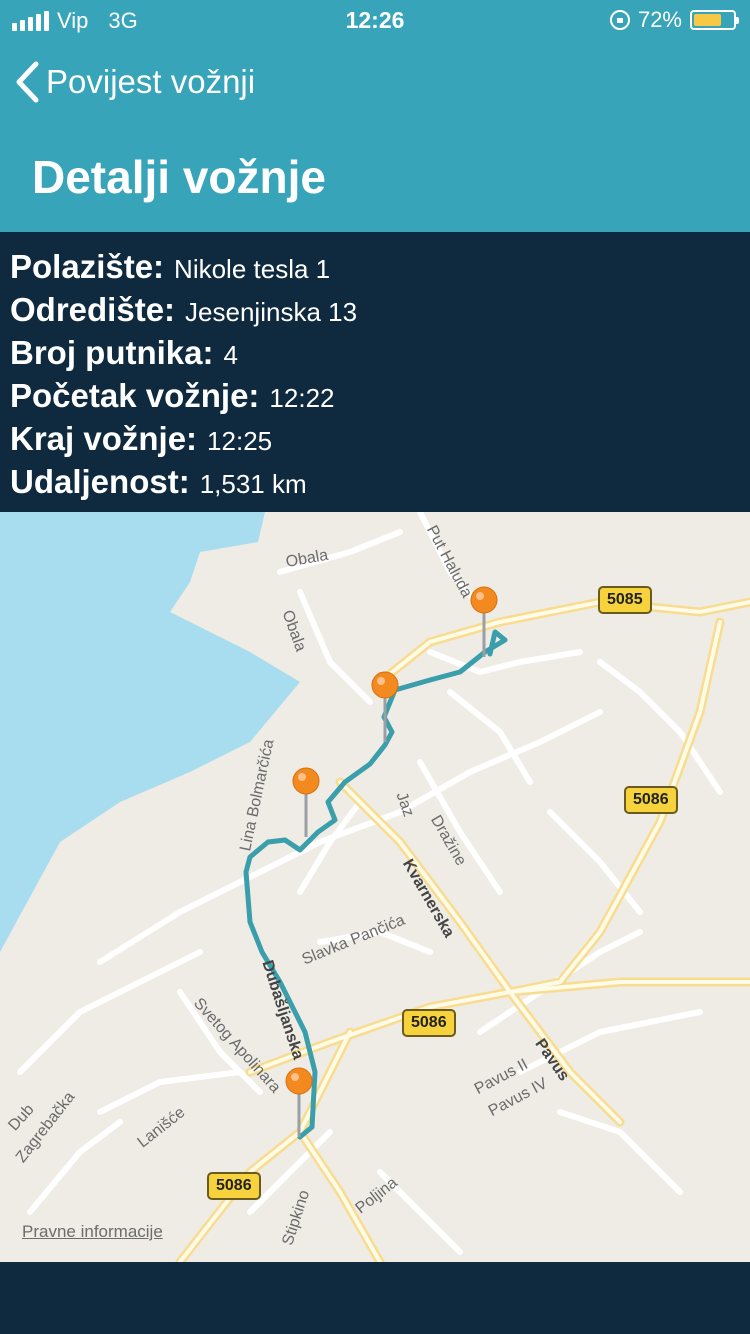  What do you see at coordinates (375, 1298) in the screenshot?
I see `bottom-bar` at bounding box center [375, 1298].